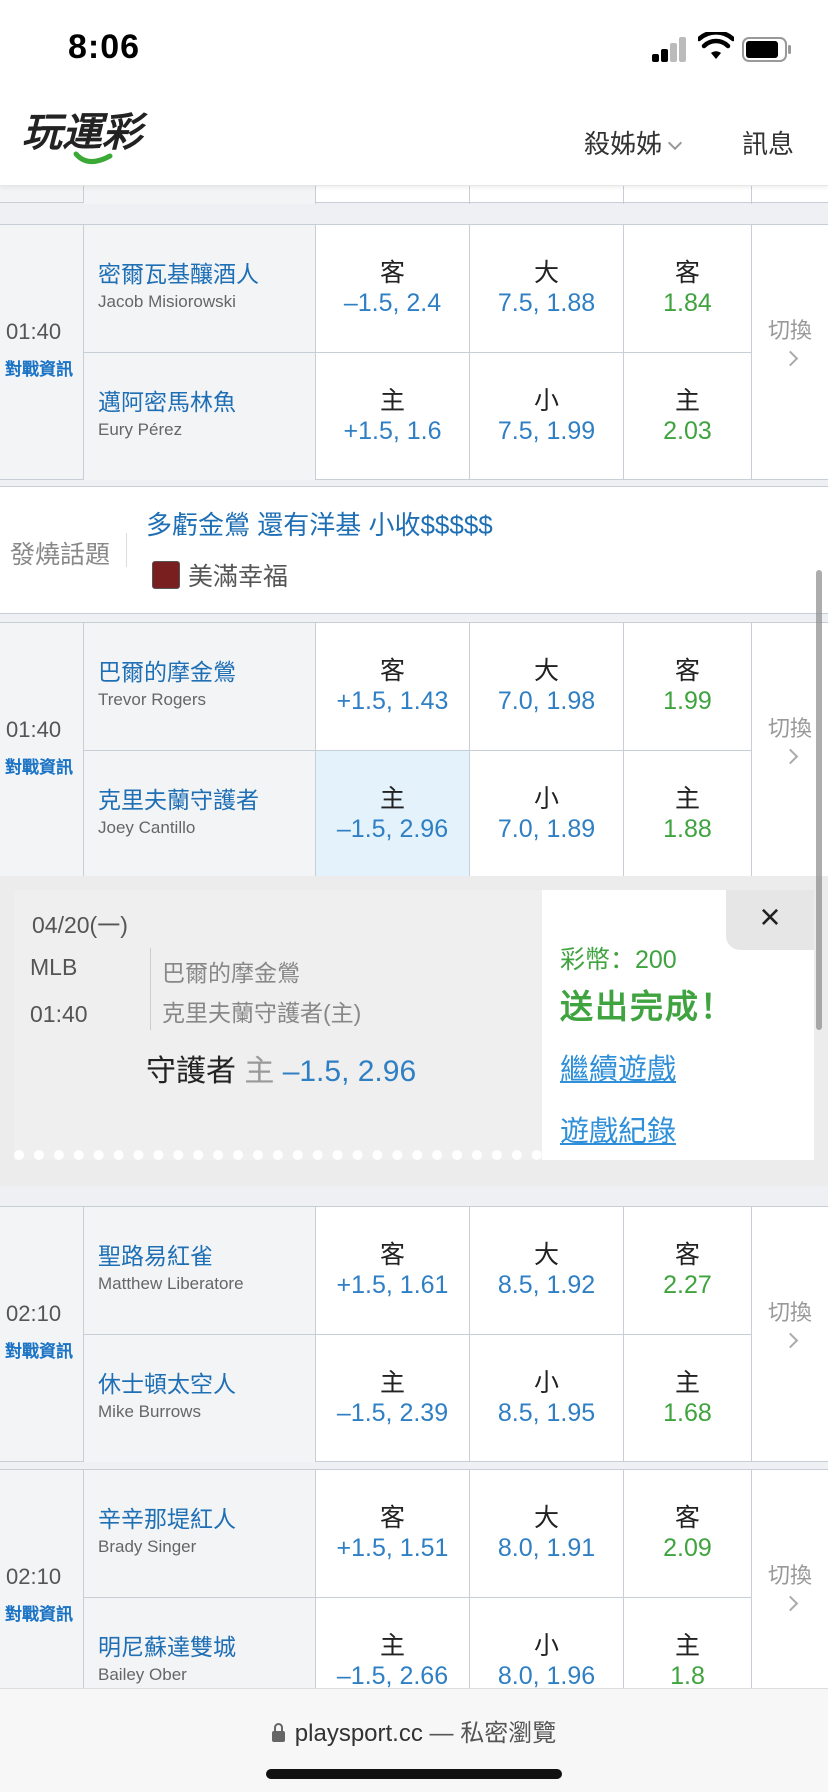 This screenshot has width=828, height=1792. Describe the element at coordinates (716, 45) in the screenshot. I see `wifi-icon` at that location.